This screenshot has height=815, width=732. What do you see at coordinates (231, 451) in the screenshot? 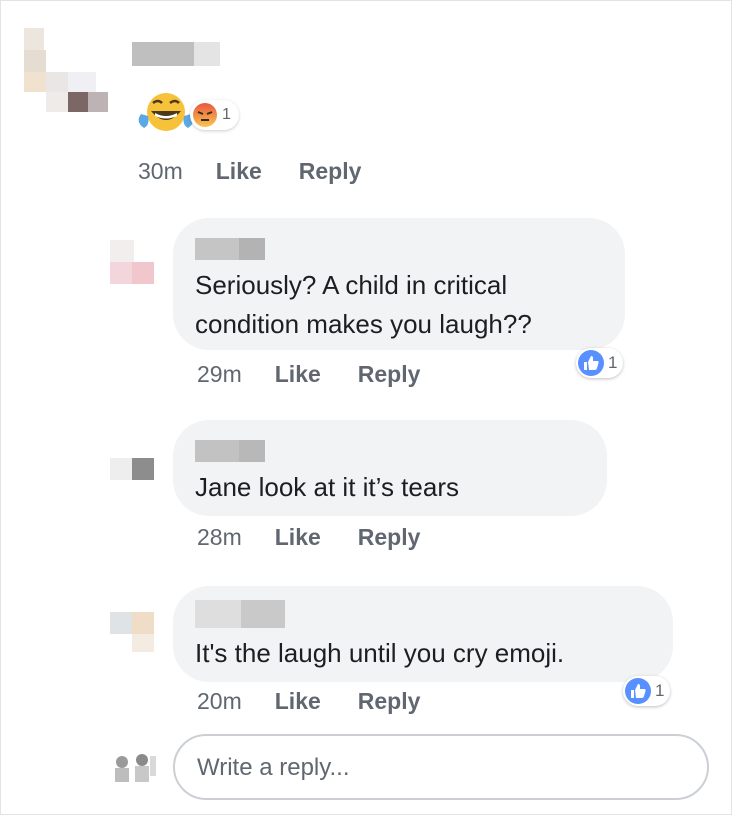
I see `reply-2-author-name` at bounding box center [231, 451].